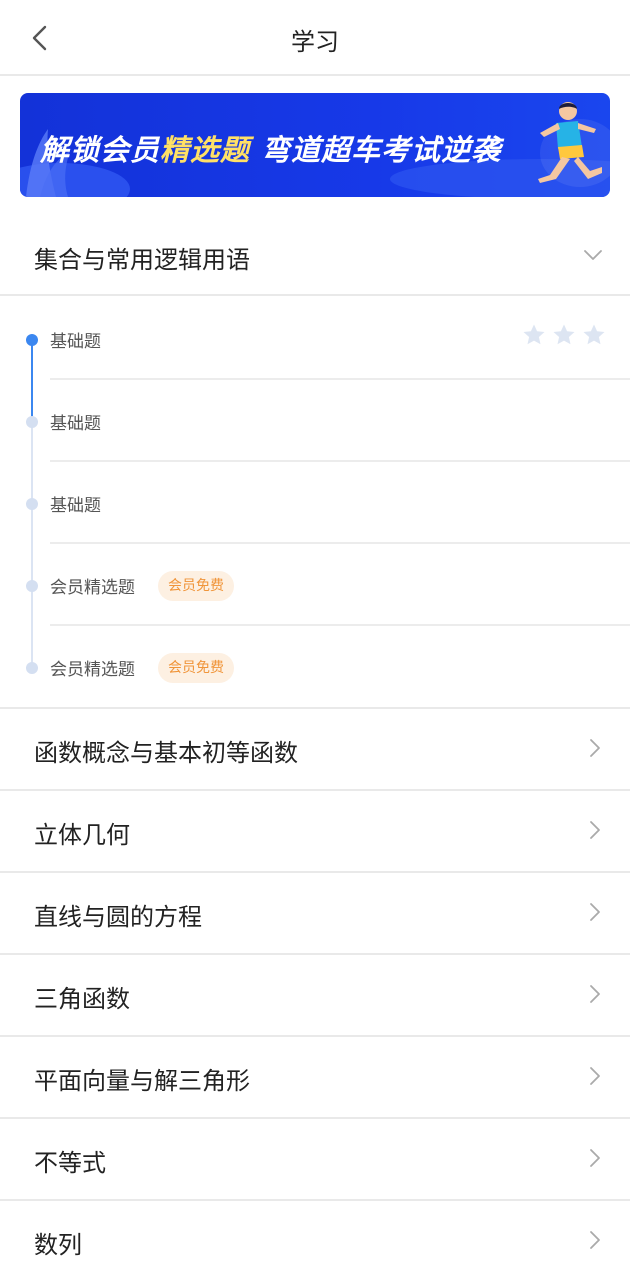 This screenshot has height=1281, width=630. What do you see at coordinates (315, 1158) in the screenshot?
I see `chapter-row: 不等式` at bounding box center [315, 1158].